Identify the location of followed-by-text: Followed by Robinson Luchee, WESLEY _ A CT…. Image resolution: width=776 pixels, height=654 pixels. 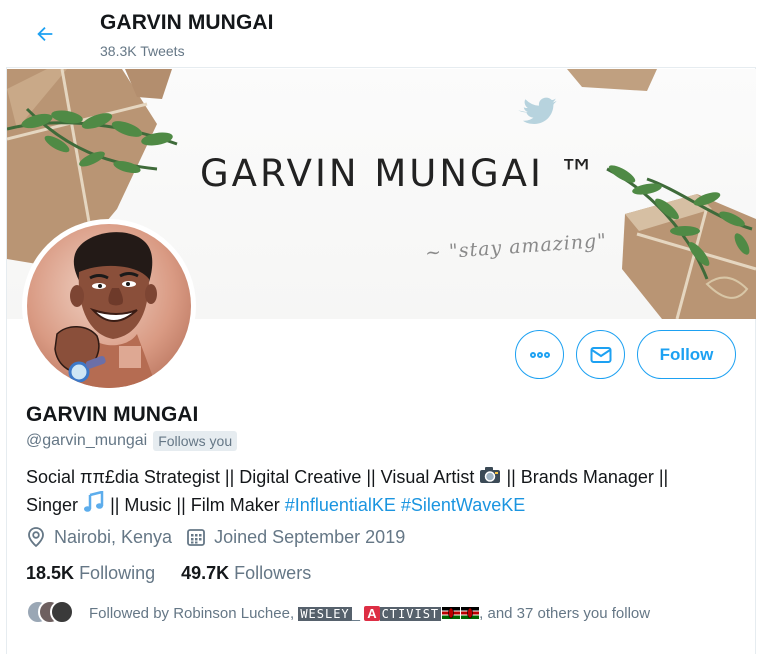
(409, 614).